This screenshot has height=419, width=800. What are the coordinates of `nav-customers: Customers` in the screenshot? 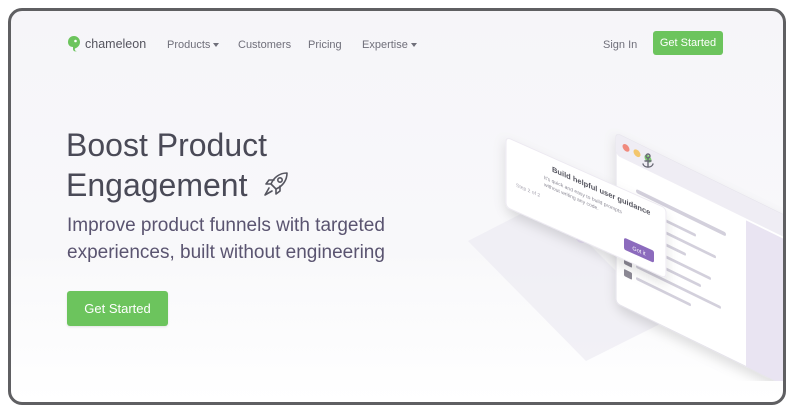 It's located at (264, 45).